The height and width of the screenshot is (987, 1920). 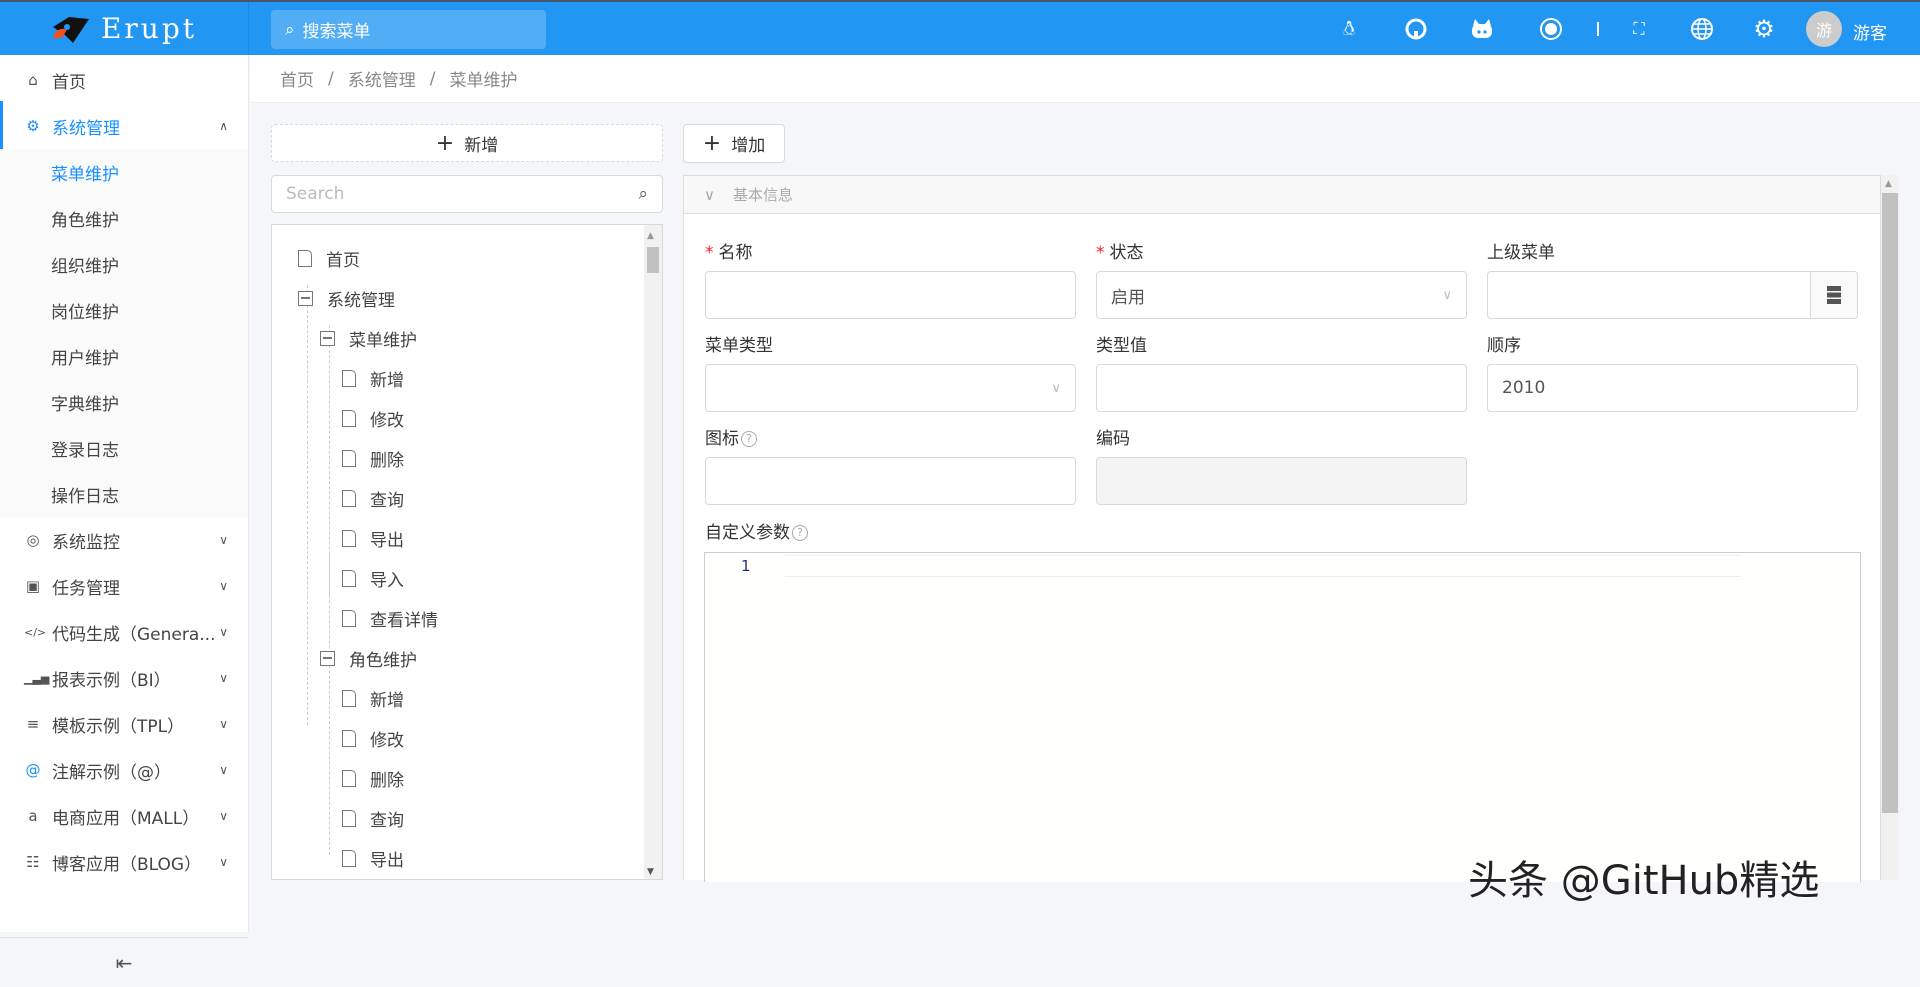 I want to click on tree-node-label: 修改, so click(x=387, y=740).